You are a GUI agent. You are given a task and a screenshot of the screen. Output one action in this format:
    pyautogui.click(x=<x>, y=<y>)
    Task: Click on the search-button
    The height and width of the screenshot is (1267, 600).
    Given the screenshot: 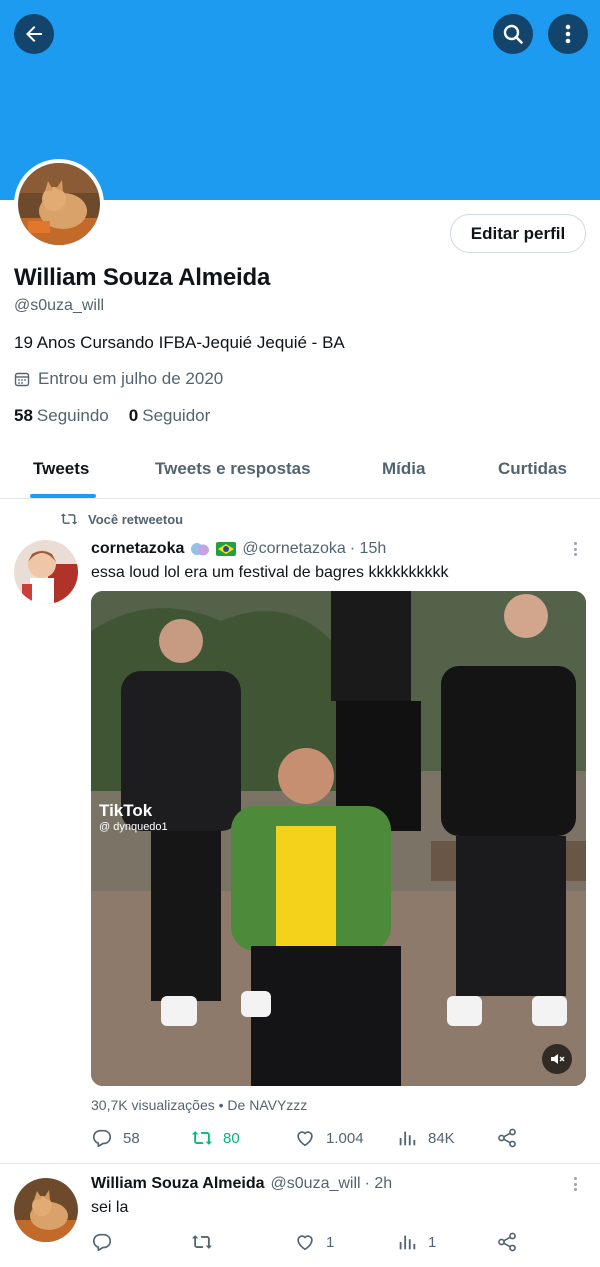 What is the action you would take?
    pyautogui.click(x=513, y=34)
    